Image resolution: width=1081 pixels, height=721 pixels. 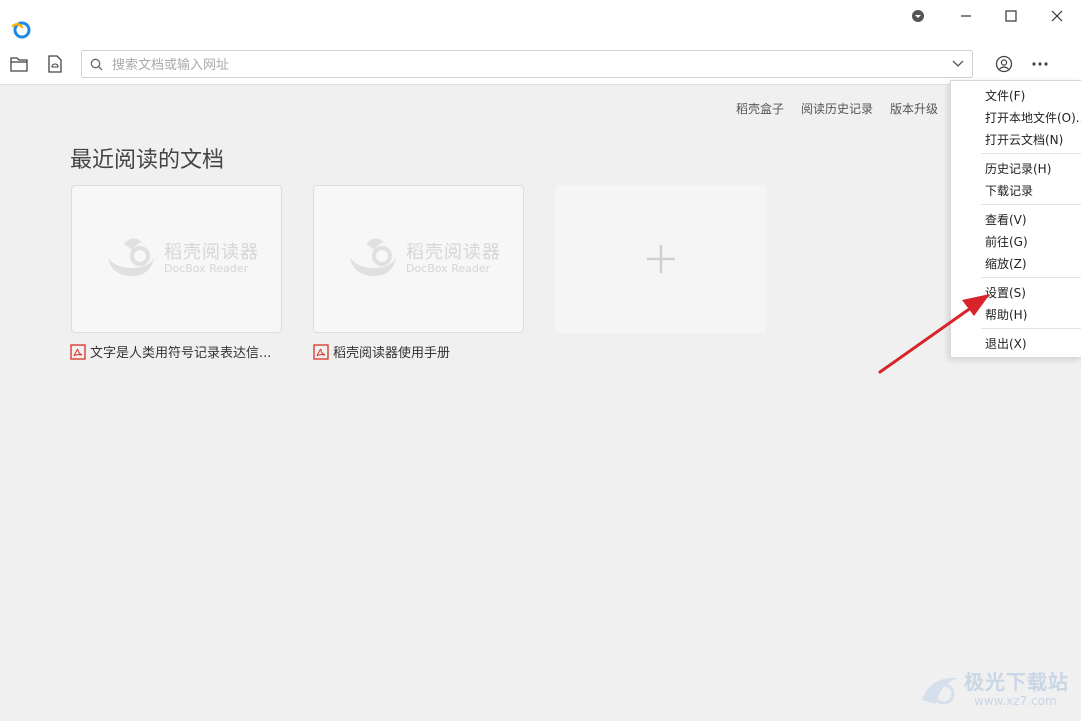 What do you see at coordinates (1005, 292) in the screenshot?
I see `menu-item-settings: 设置(S)` at bounding box center [1005, 292].